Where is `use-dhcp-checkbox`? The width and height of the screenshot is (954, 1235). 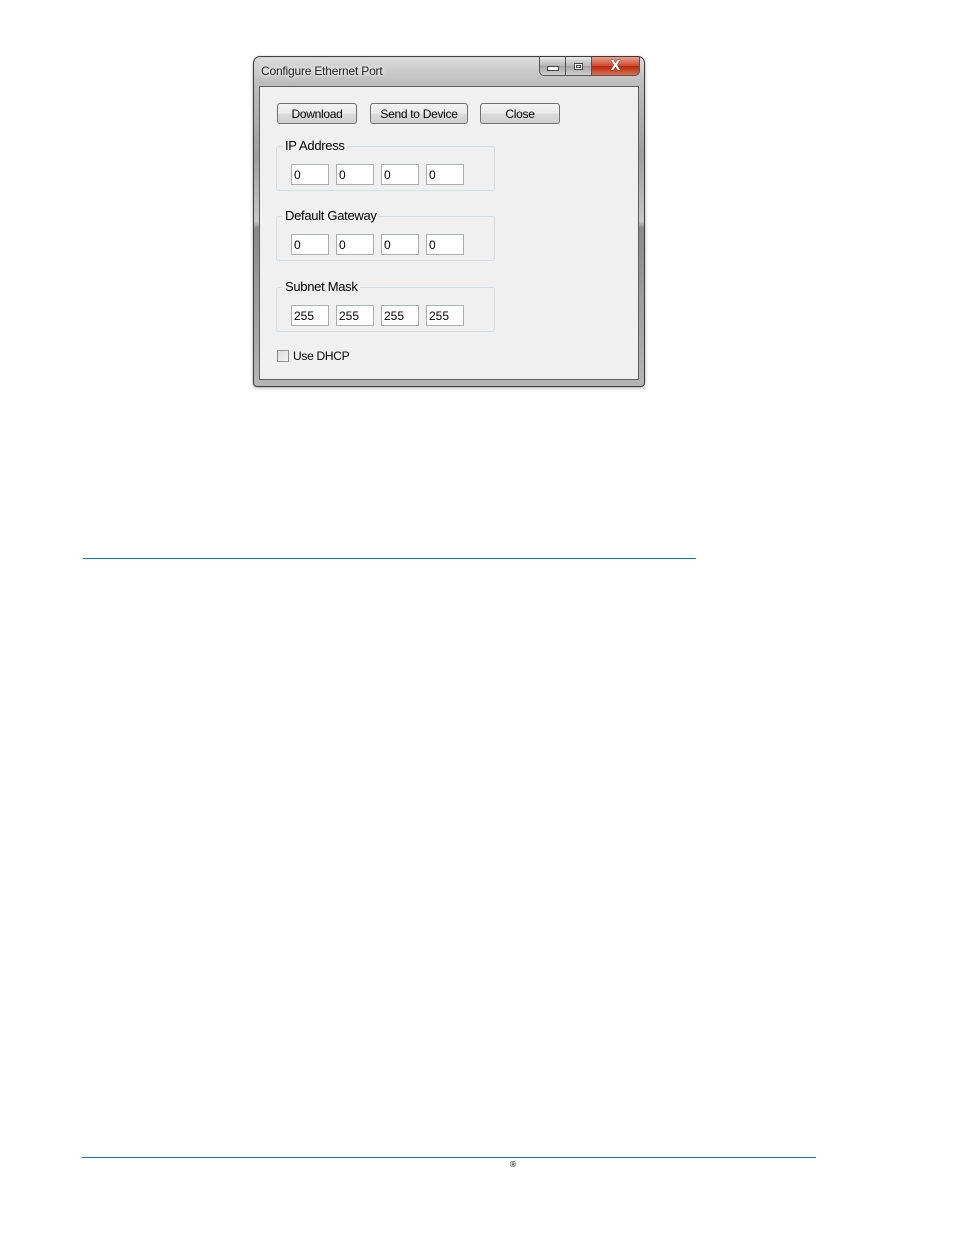
use-dhcp-checkbox is located at coordinates (283, 356).